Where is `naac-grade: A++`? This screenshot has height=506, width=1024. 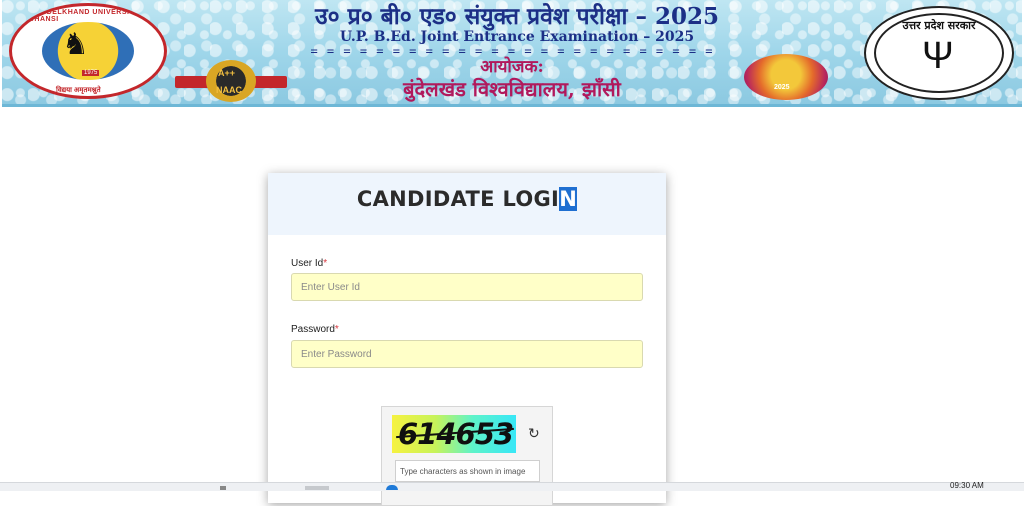
naac-grade: A++ is located at coordinates (227, 73).